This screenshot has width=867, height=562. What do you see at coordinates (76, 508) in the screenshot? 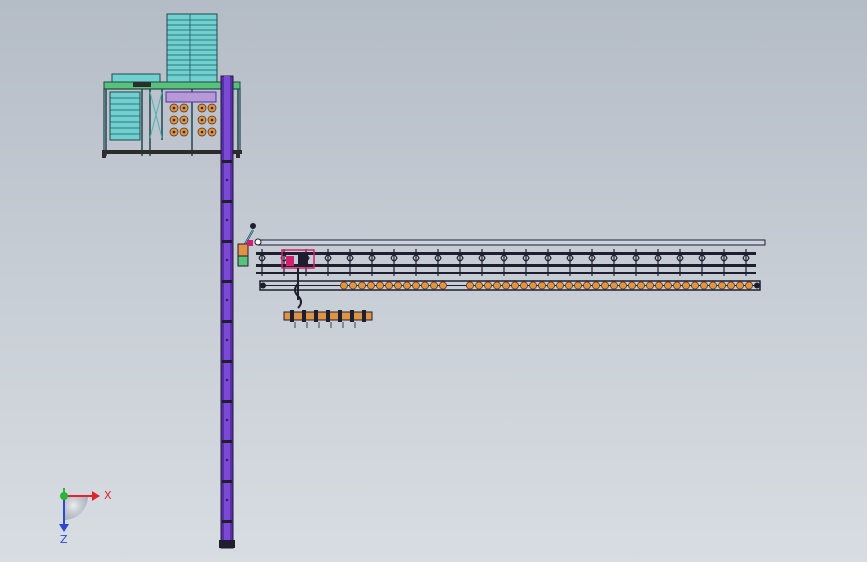
I see `triad-plane` at bounding box center [76, 508].